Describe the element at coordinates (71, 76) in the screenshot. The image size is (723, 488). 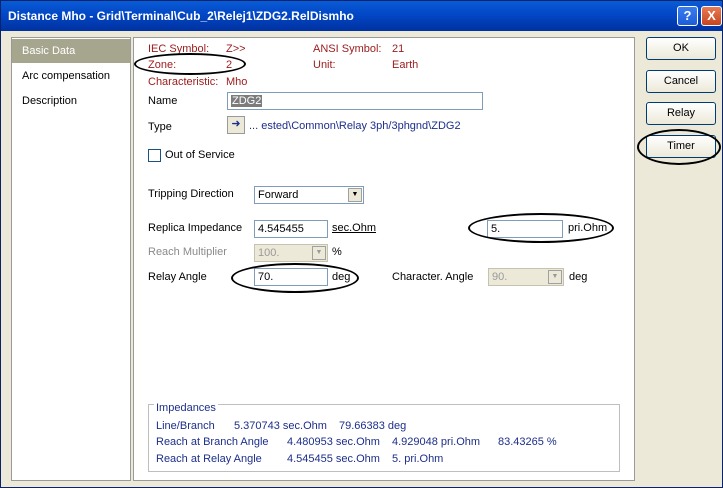
I see `sidebar-item-arc-compensation: Arc compensation` at that location.